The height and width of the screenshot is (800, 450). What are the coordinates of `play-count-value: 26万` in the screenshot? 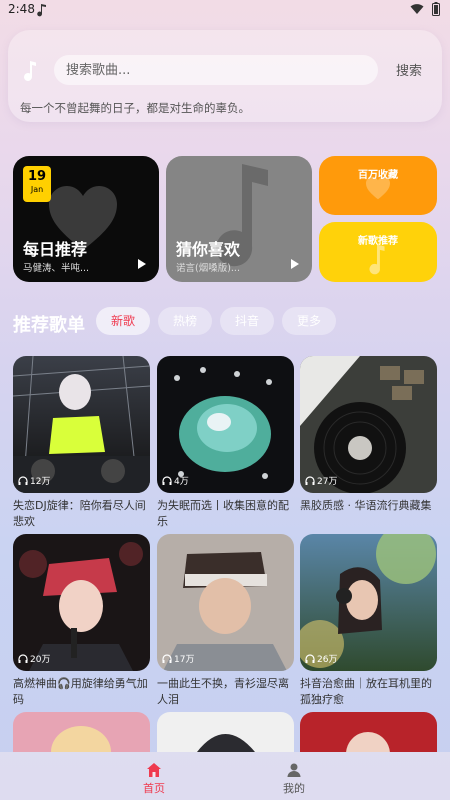 It's located at (327, 660).